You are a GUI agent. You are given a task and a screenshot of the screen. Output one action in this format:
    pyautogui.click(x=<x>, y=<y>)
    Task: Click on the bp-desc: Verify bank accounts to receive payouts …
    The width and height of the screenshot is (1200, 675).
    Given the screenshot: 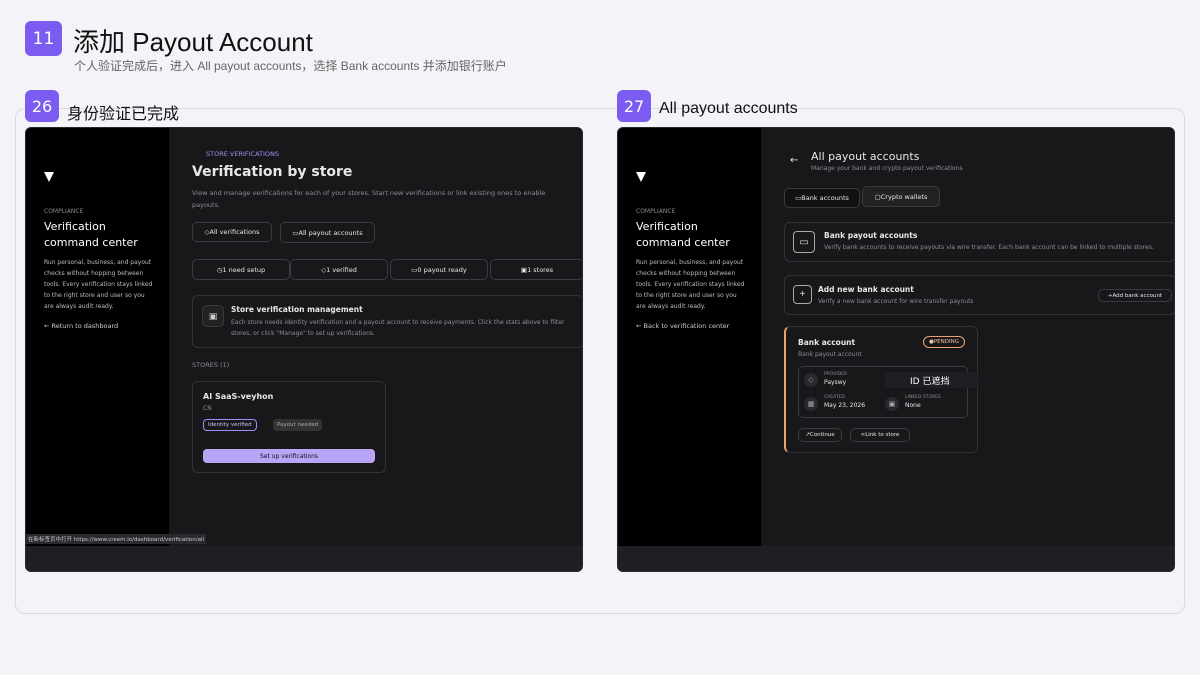 What is the action you would take?
    pyautogui.click(x=989, y=247)
    